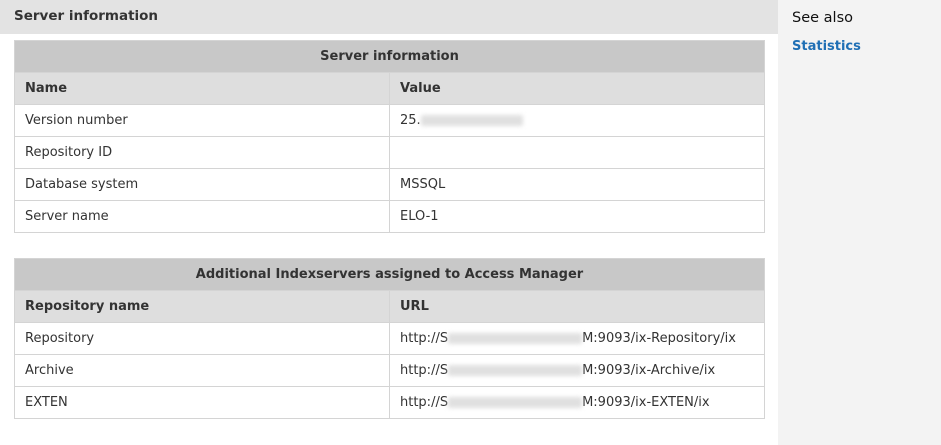 This screenshot has height=445, width=941. I want to click on row-url: http://S M:9093/ix-Archive/ix, so click(577, 370).